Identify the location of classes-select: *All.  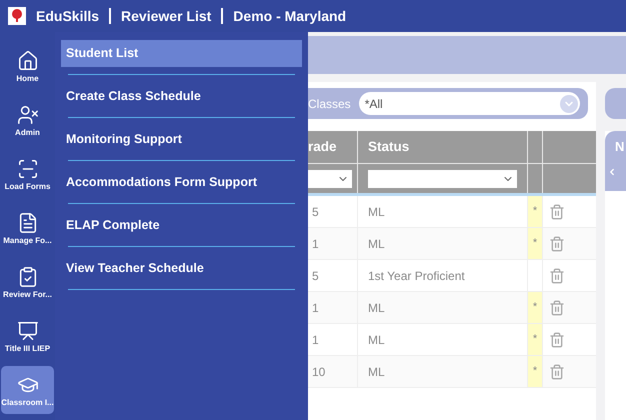
(469, 103).